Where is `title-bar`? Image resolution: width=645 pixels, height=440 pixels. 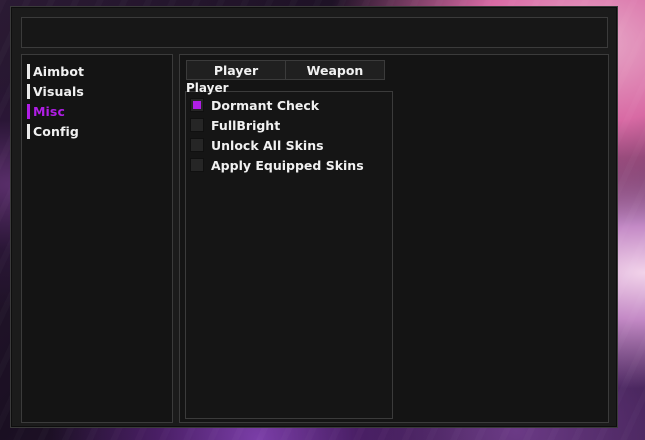
title-bar is located at coordinates (314, 32).